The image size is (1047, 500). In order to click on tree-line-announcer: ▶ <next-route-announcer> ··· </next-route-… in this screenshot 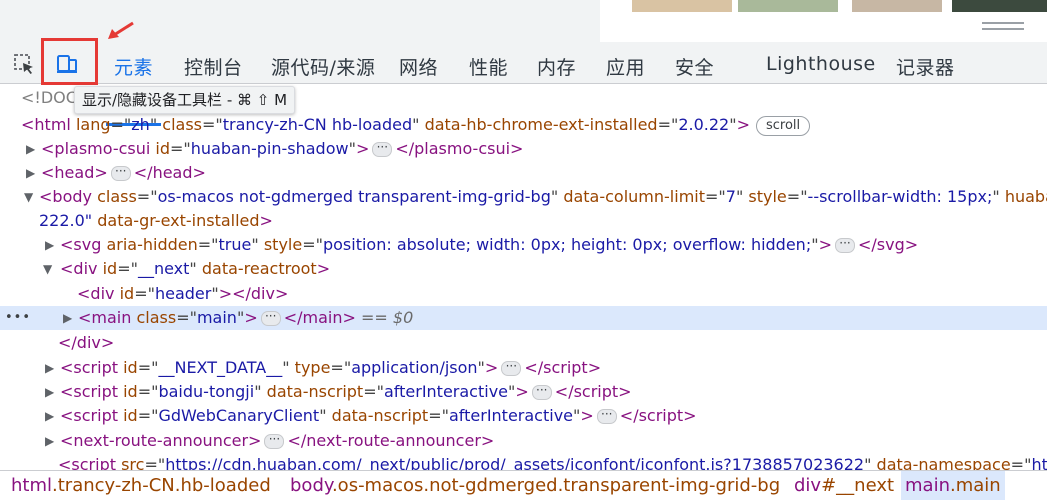, I will do `click(523, 441)`.